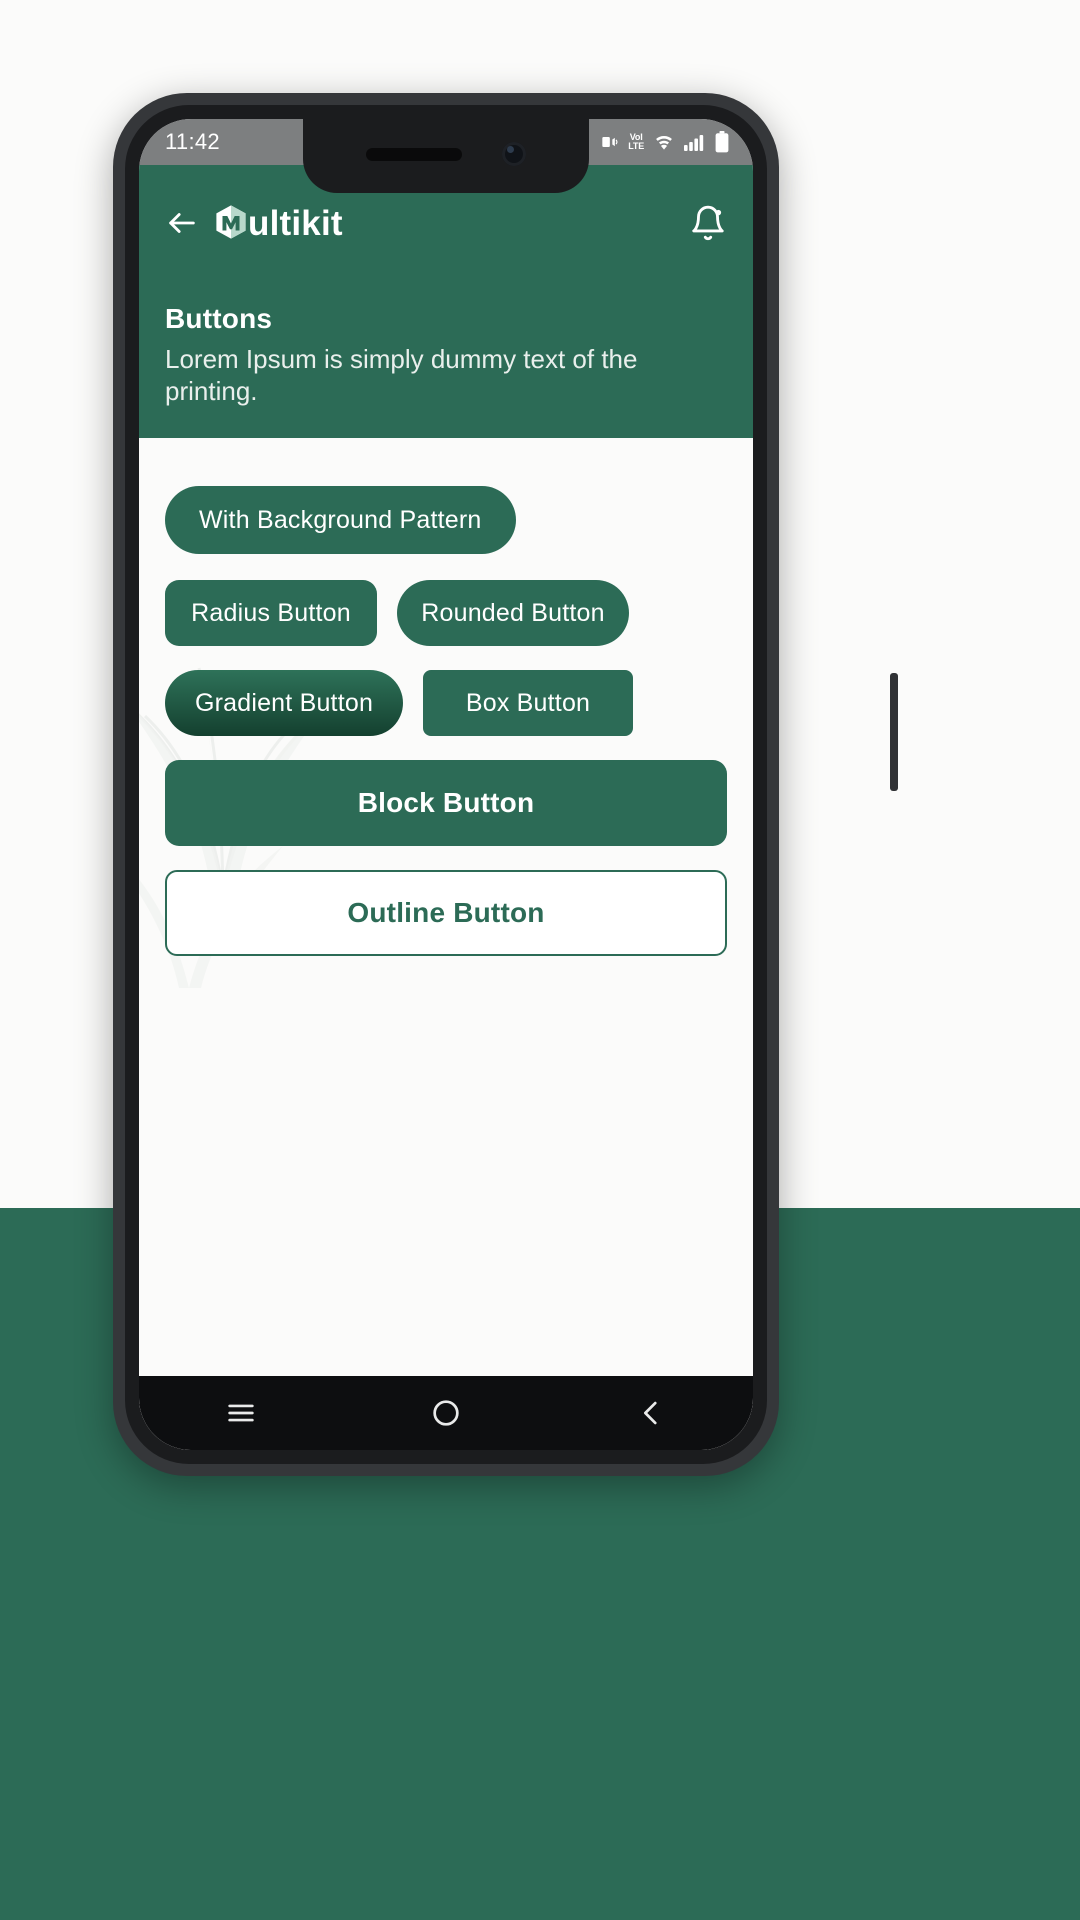 This screenshot has height=1920, width=1080. I want to click on page-title: Buttons, so click(219, 318).